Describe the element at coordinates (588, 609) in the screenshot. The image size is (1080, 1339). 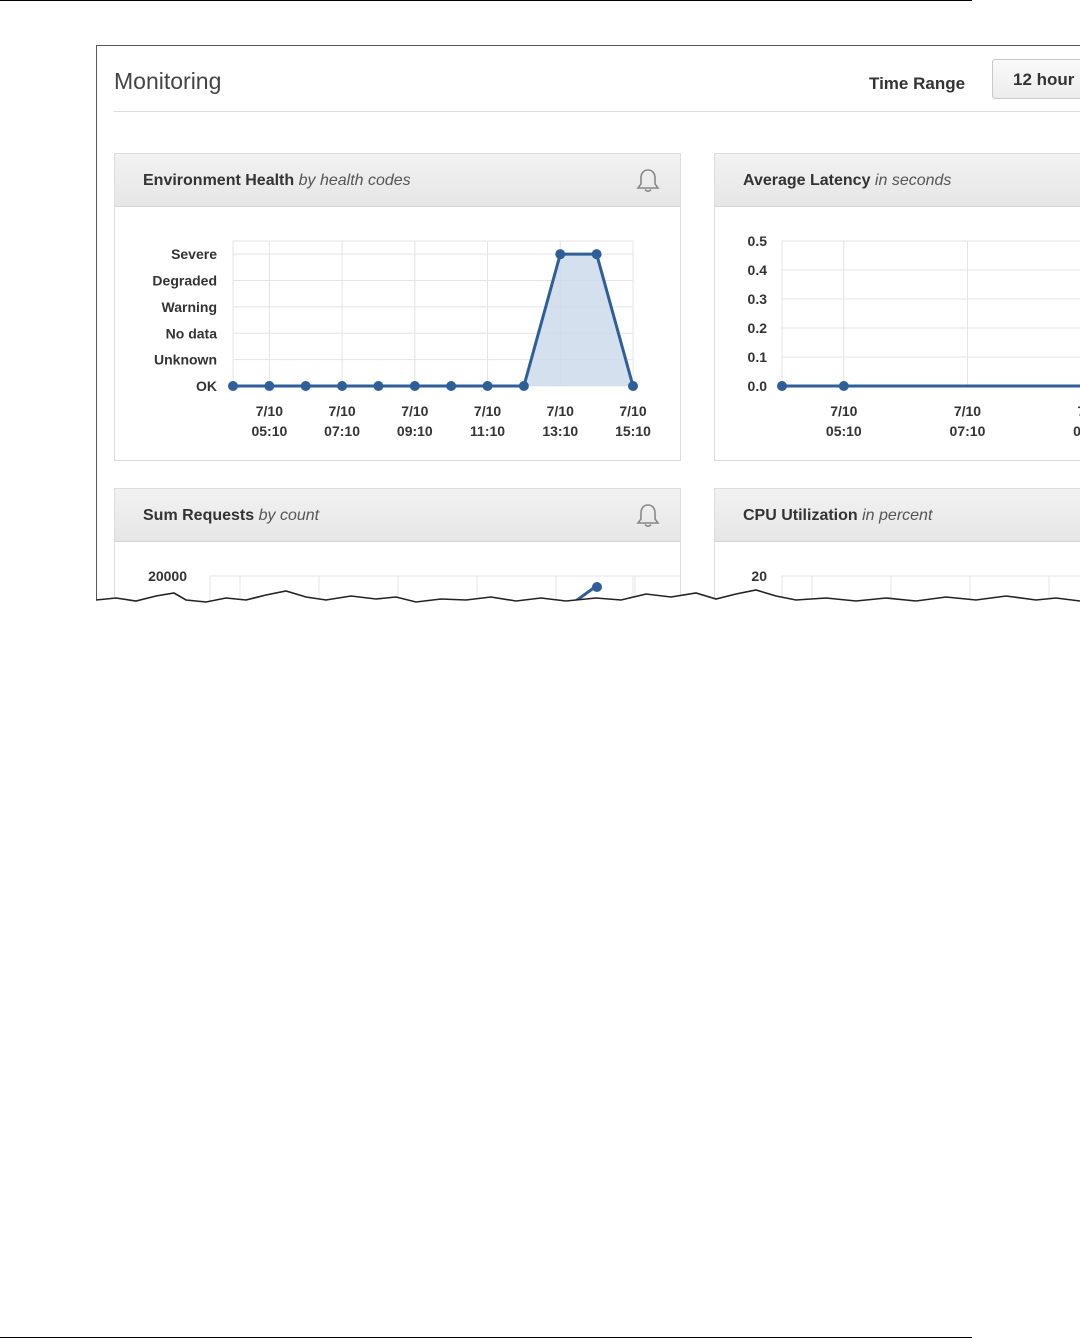
I see `torn-edge` at that location.